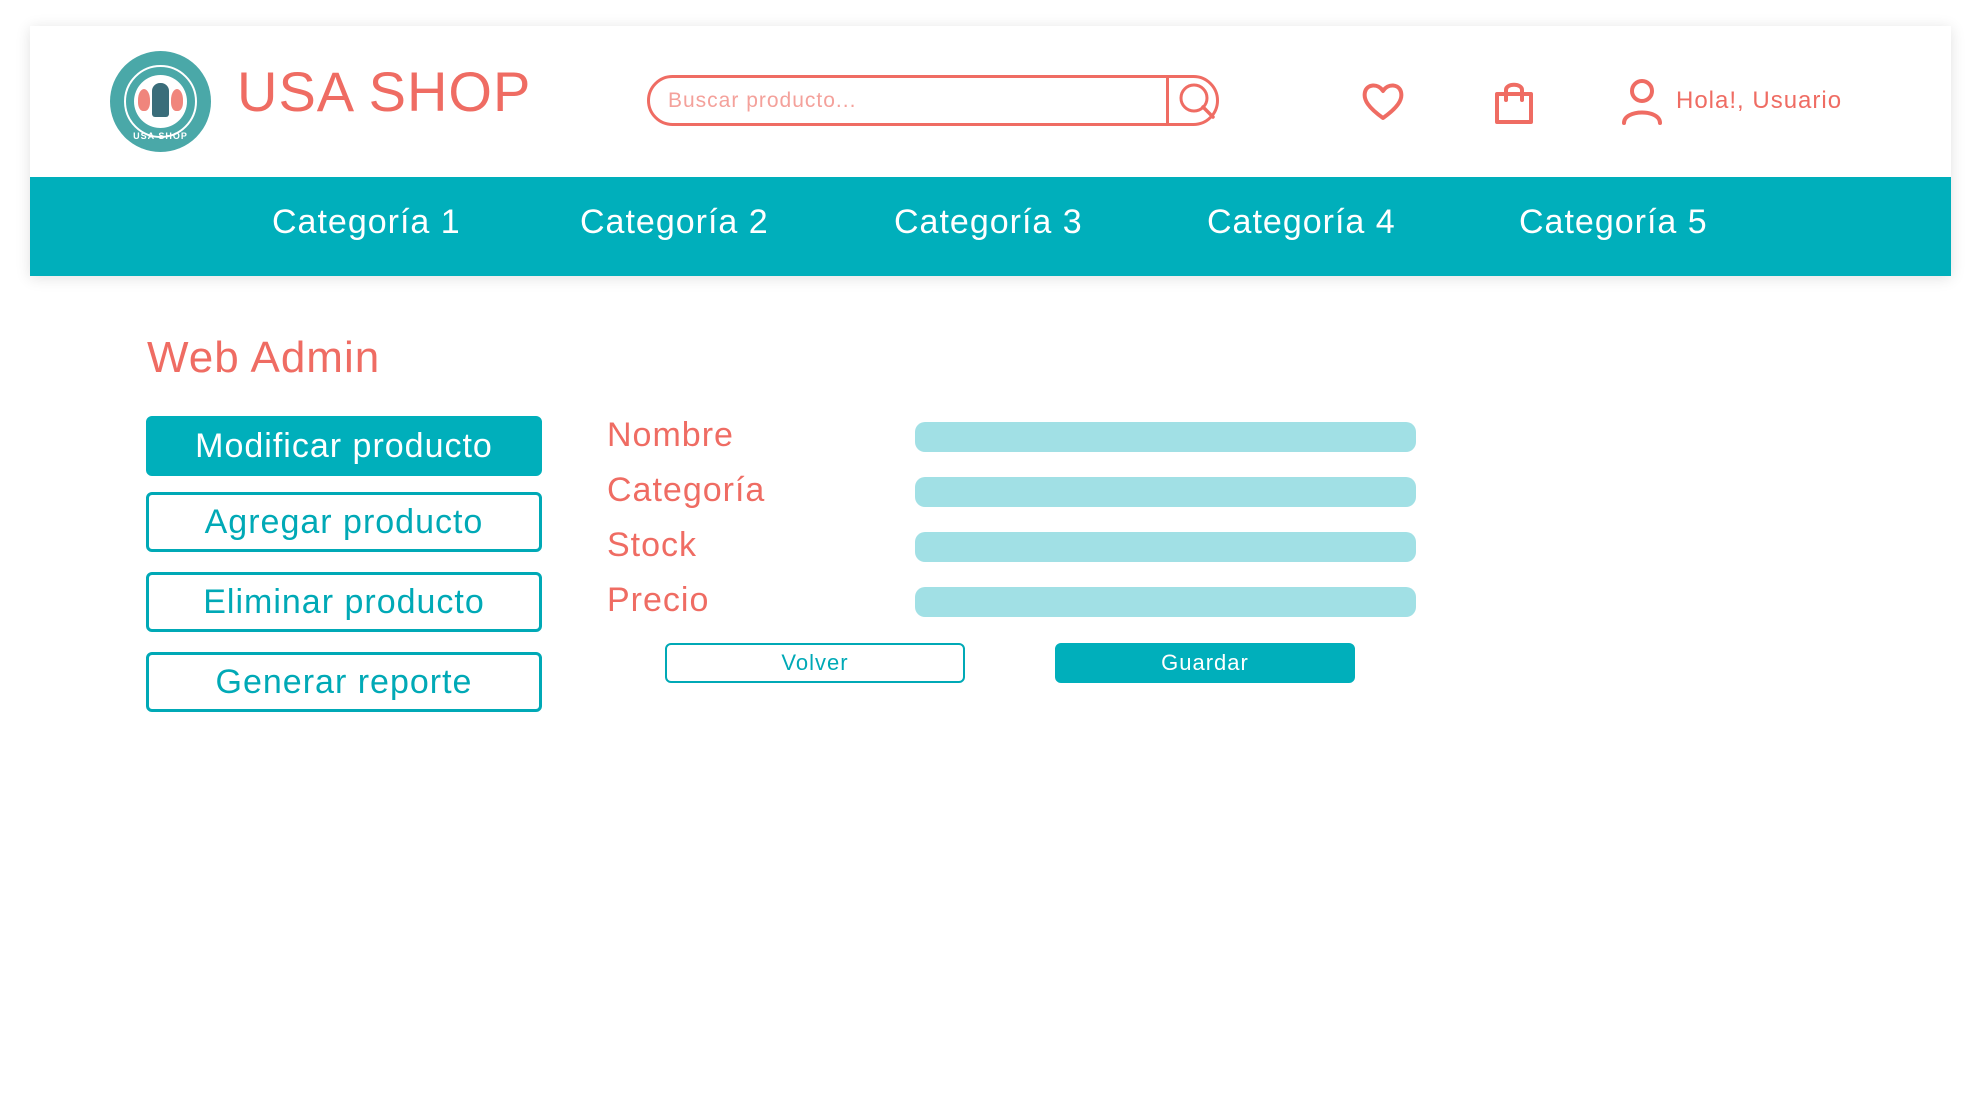 The width and height of the screenshot is (1980, 1106). Describe the element at coordinates (160, 136) in the screenshot. I see `logo-badge-text: USA SHOP` at that location.